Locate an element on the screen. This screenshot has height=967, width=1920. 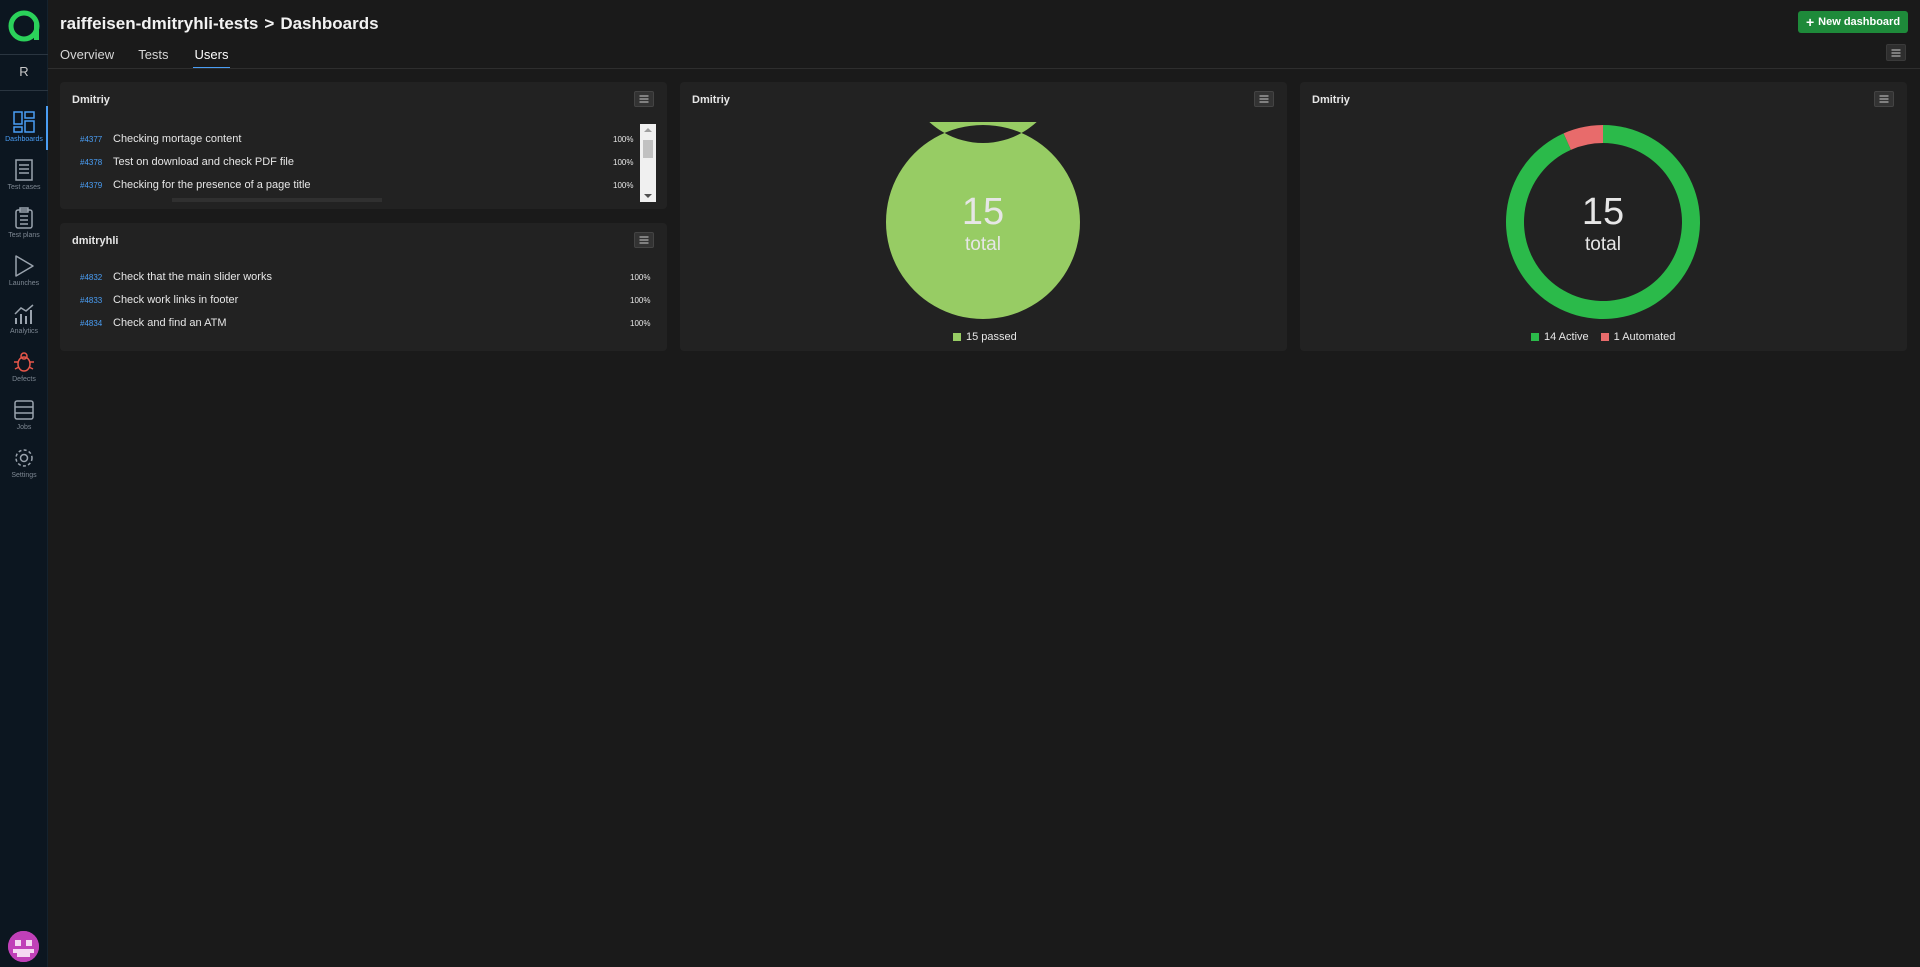
legend-item-active: 14 Active is located at coordinates (1560, 337).